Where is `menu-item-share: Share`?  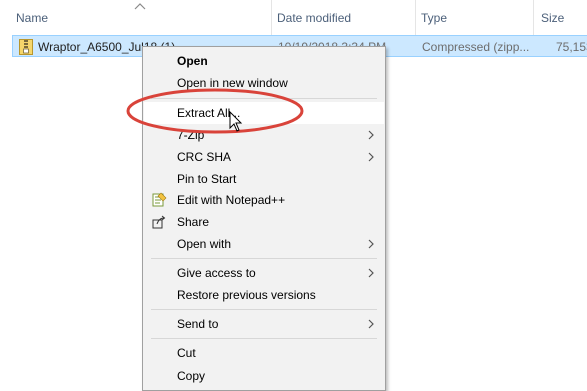 menu-item-share: Share is located at coordinates (264, 222).